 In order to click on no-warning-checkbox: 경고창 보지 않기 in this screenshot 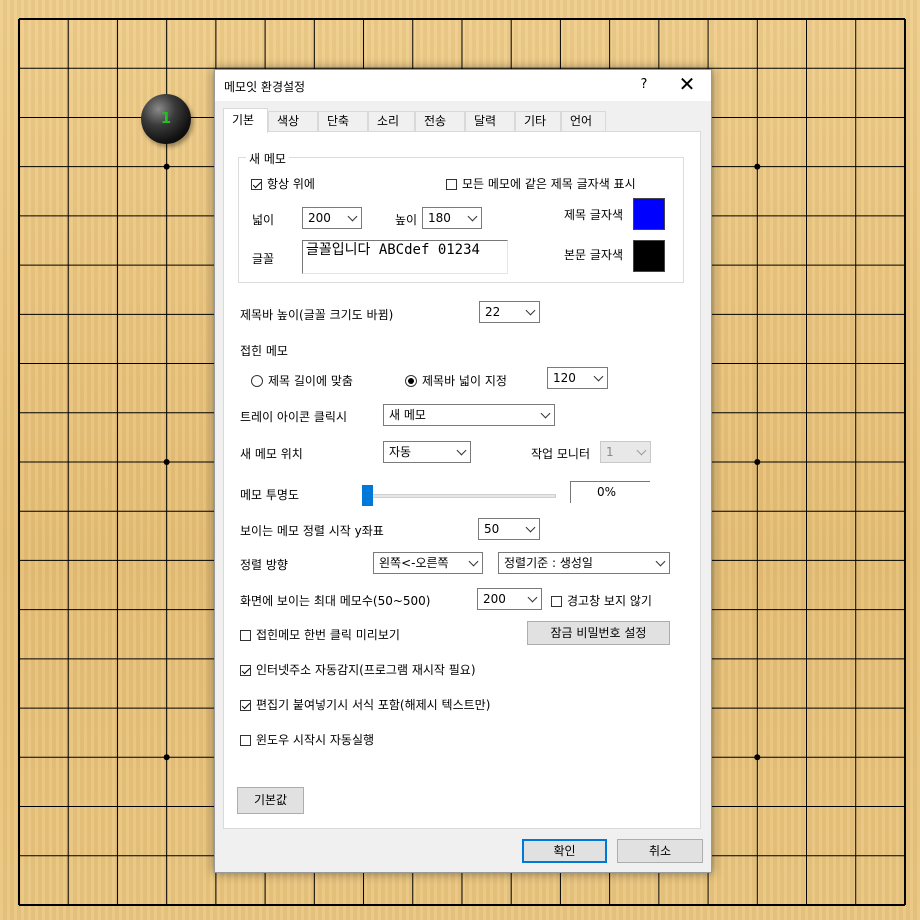, I will do `click(601, 600)`.